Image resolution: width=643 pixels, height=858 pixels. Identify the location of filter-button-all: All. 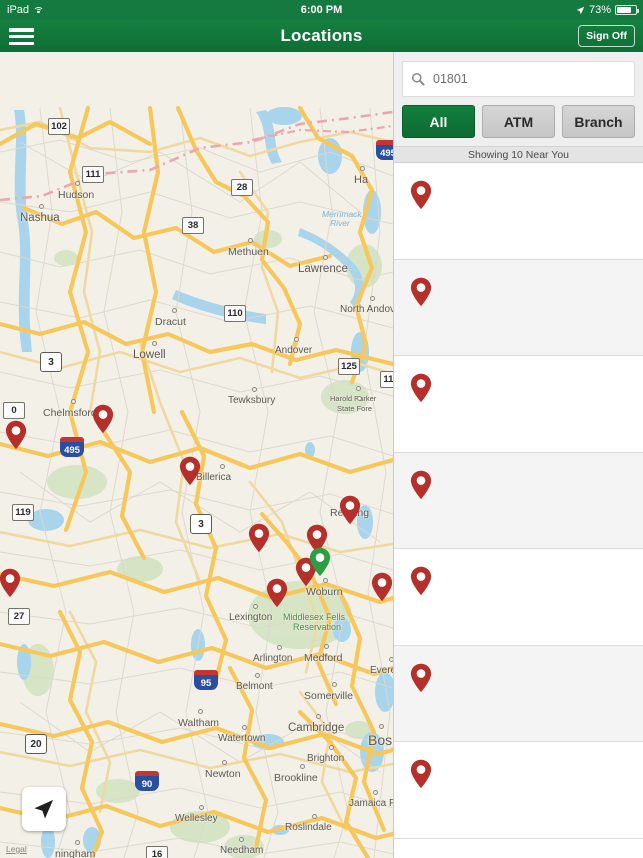
(438, 121).